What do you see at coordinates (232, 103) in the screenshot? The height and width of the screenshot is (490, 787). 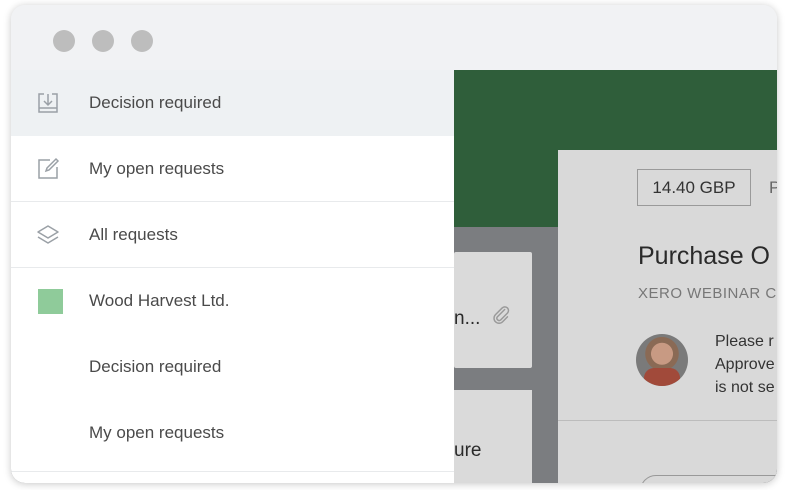 I see `menu-item-decision-required: Decision required` at bounding box center [232, 103].